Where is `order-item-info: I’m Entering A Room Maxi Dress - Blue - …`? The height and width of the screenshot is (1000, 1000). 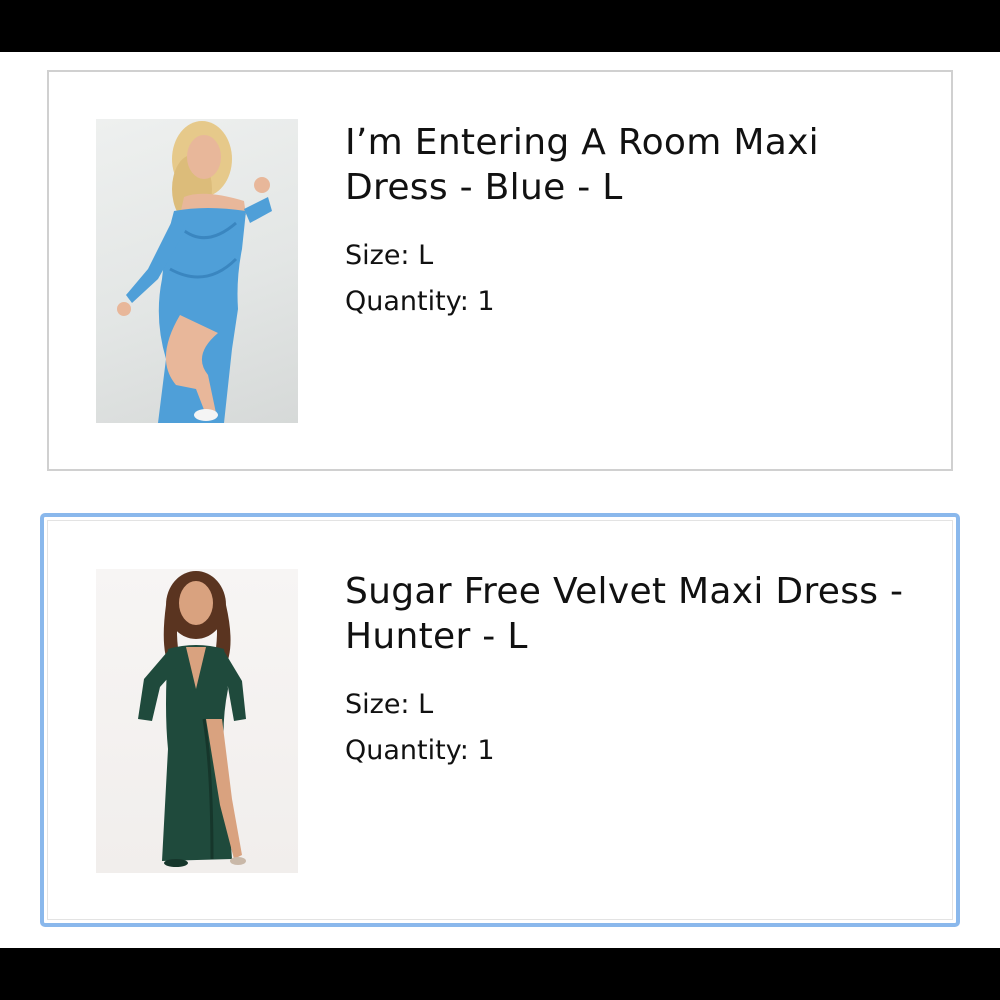
order-item-info: I’m Entering A Room Maxi Dress - Blue - … is located at coordinates (625, 222).